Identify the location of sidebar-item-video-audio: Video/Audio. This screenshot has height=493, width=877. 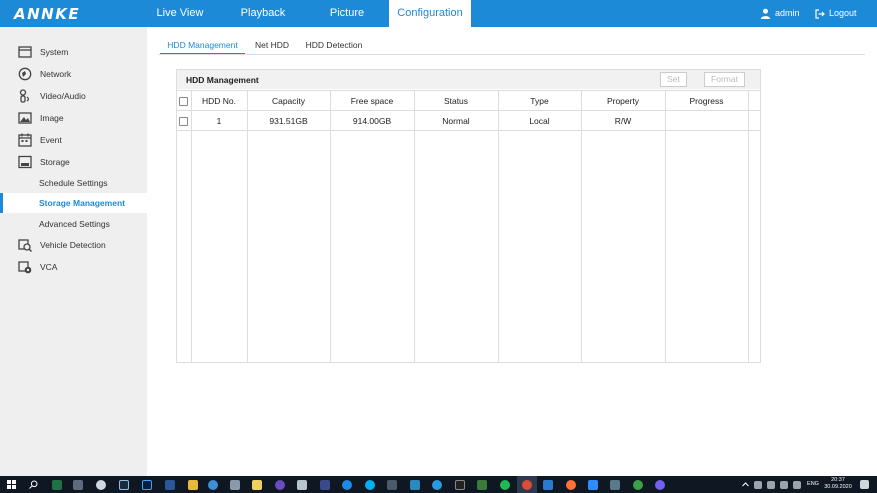
(73, 96).